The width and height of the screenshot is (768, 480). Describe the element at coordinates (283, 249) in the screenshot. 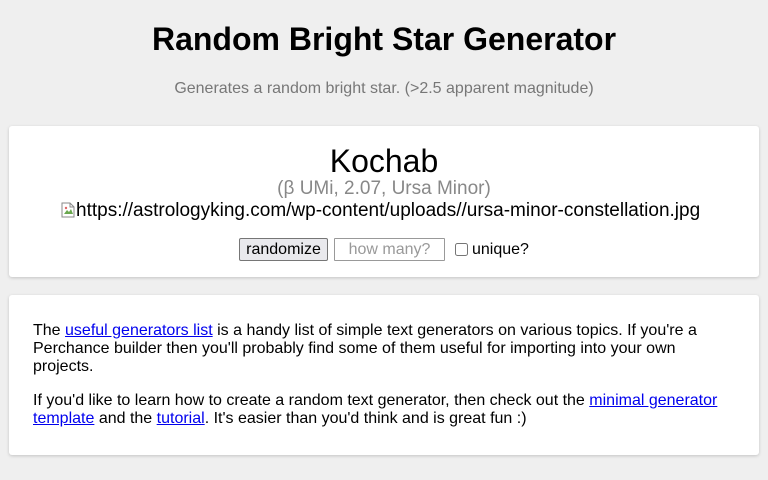

I see `randomize-button: randomize` at that location.